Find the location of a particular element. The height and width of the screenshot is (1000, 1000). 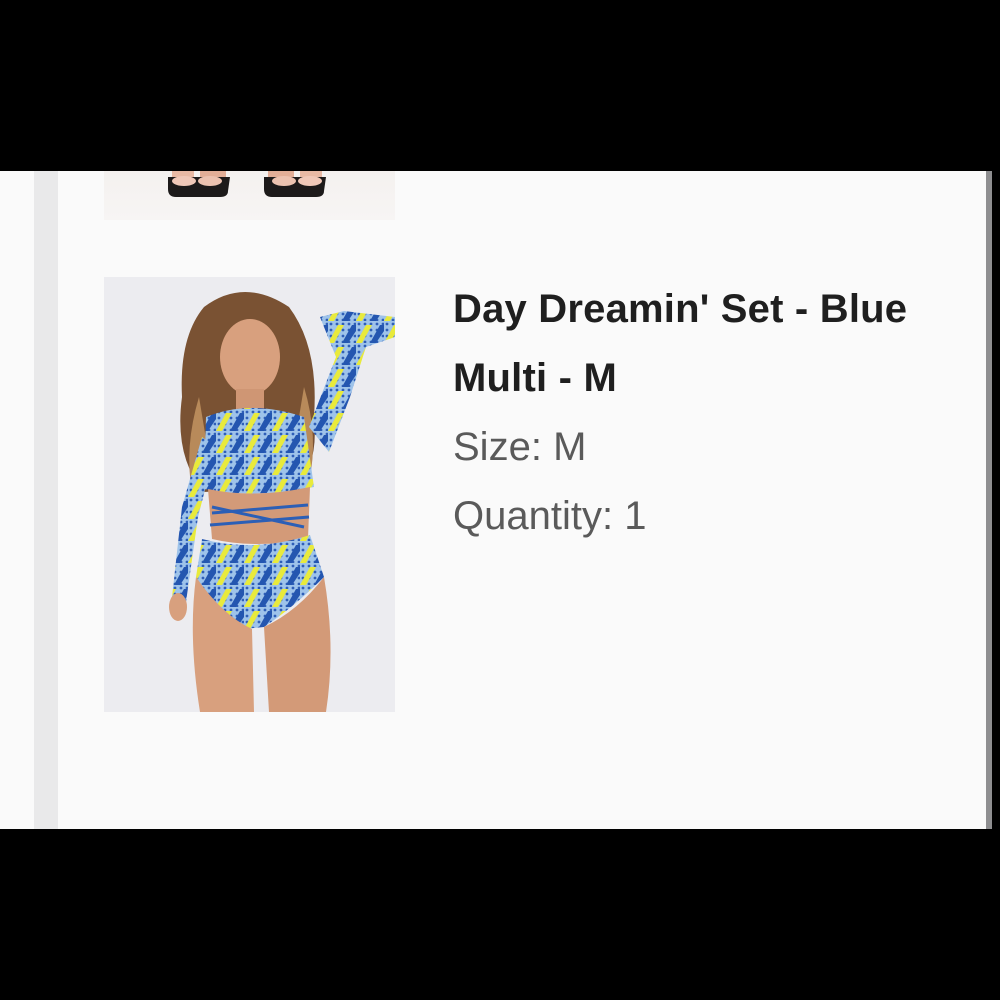

product-thumbnail is located at coordinates (249, 494).